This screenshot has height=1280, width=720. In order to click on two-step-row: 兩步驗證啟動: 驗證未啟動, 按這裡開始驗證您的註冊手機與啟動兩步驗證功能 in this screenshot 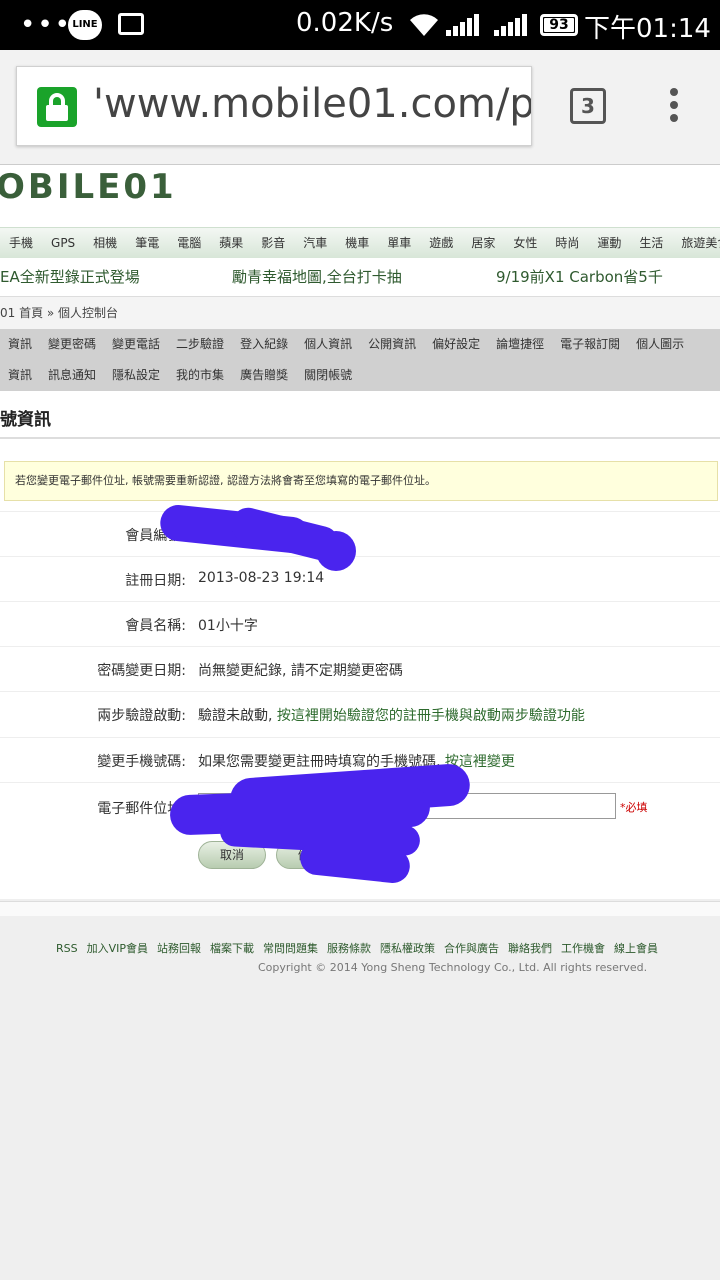, I will do `click(360, 713)`.